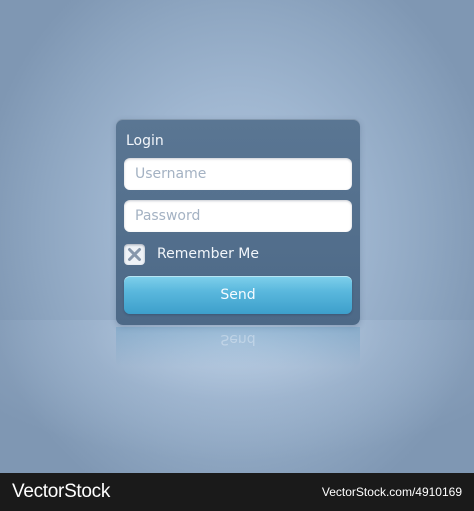  Describe the element at coordinates (237, 492) in the screenshot. I see `footer-bar: VectorStock VectorStock.com/4910169` at that location.